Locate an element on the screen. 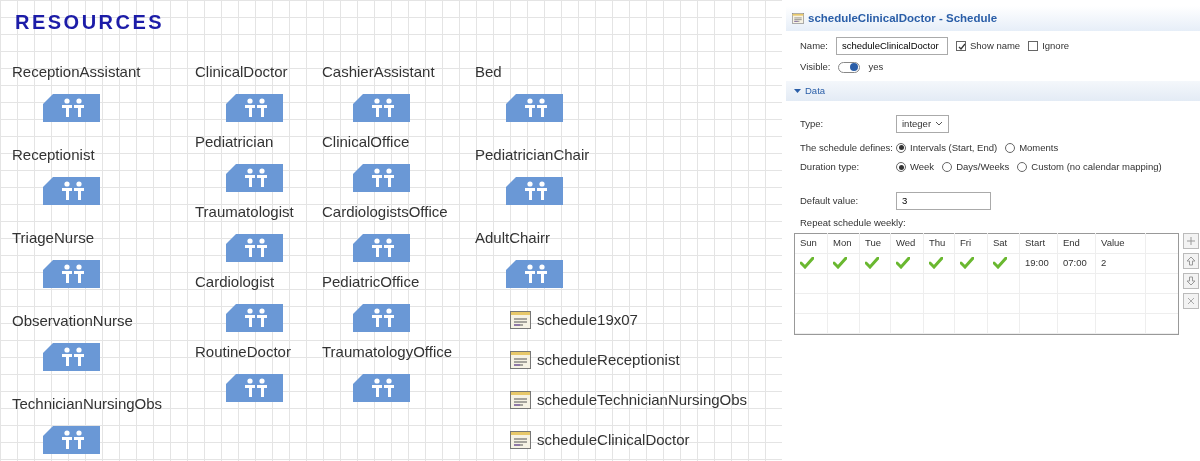  field-label: Type: is located at coordinates (812, 123).